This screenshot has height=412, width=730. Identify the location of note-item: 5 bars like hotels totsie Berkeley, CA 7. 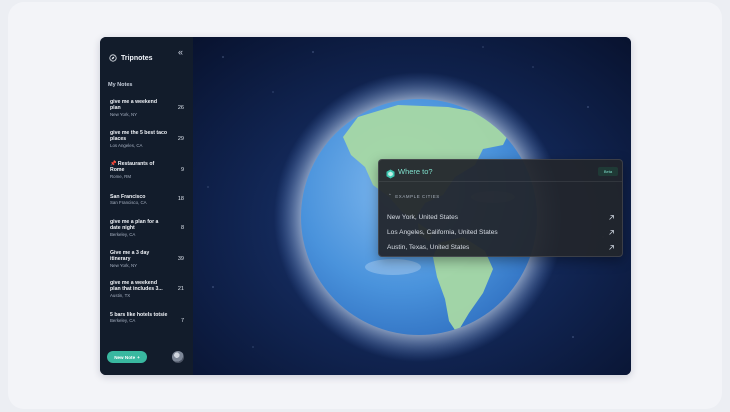
(149, 318).